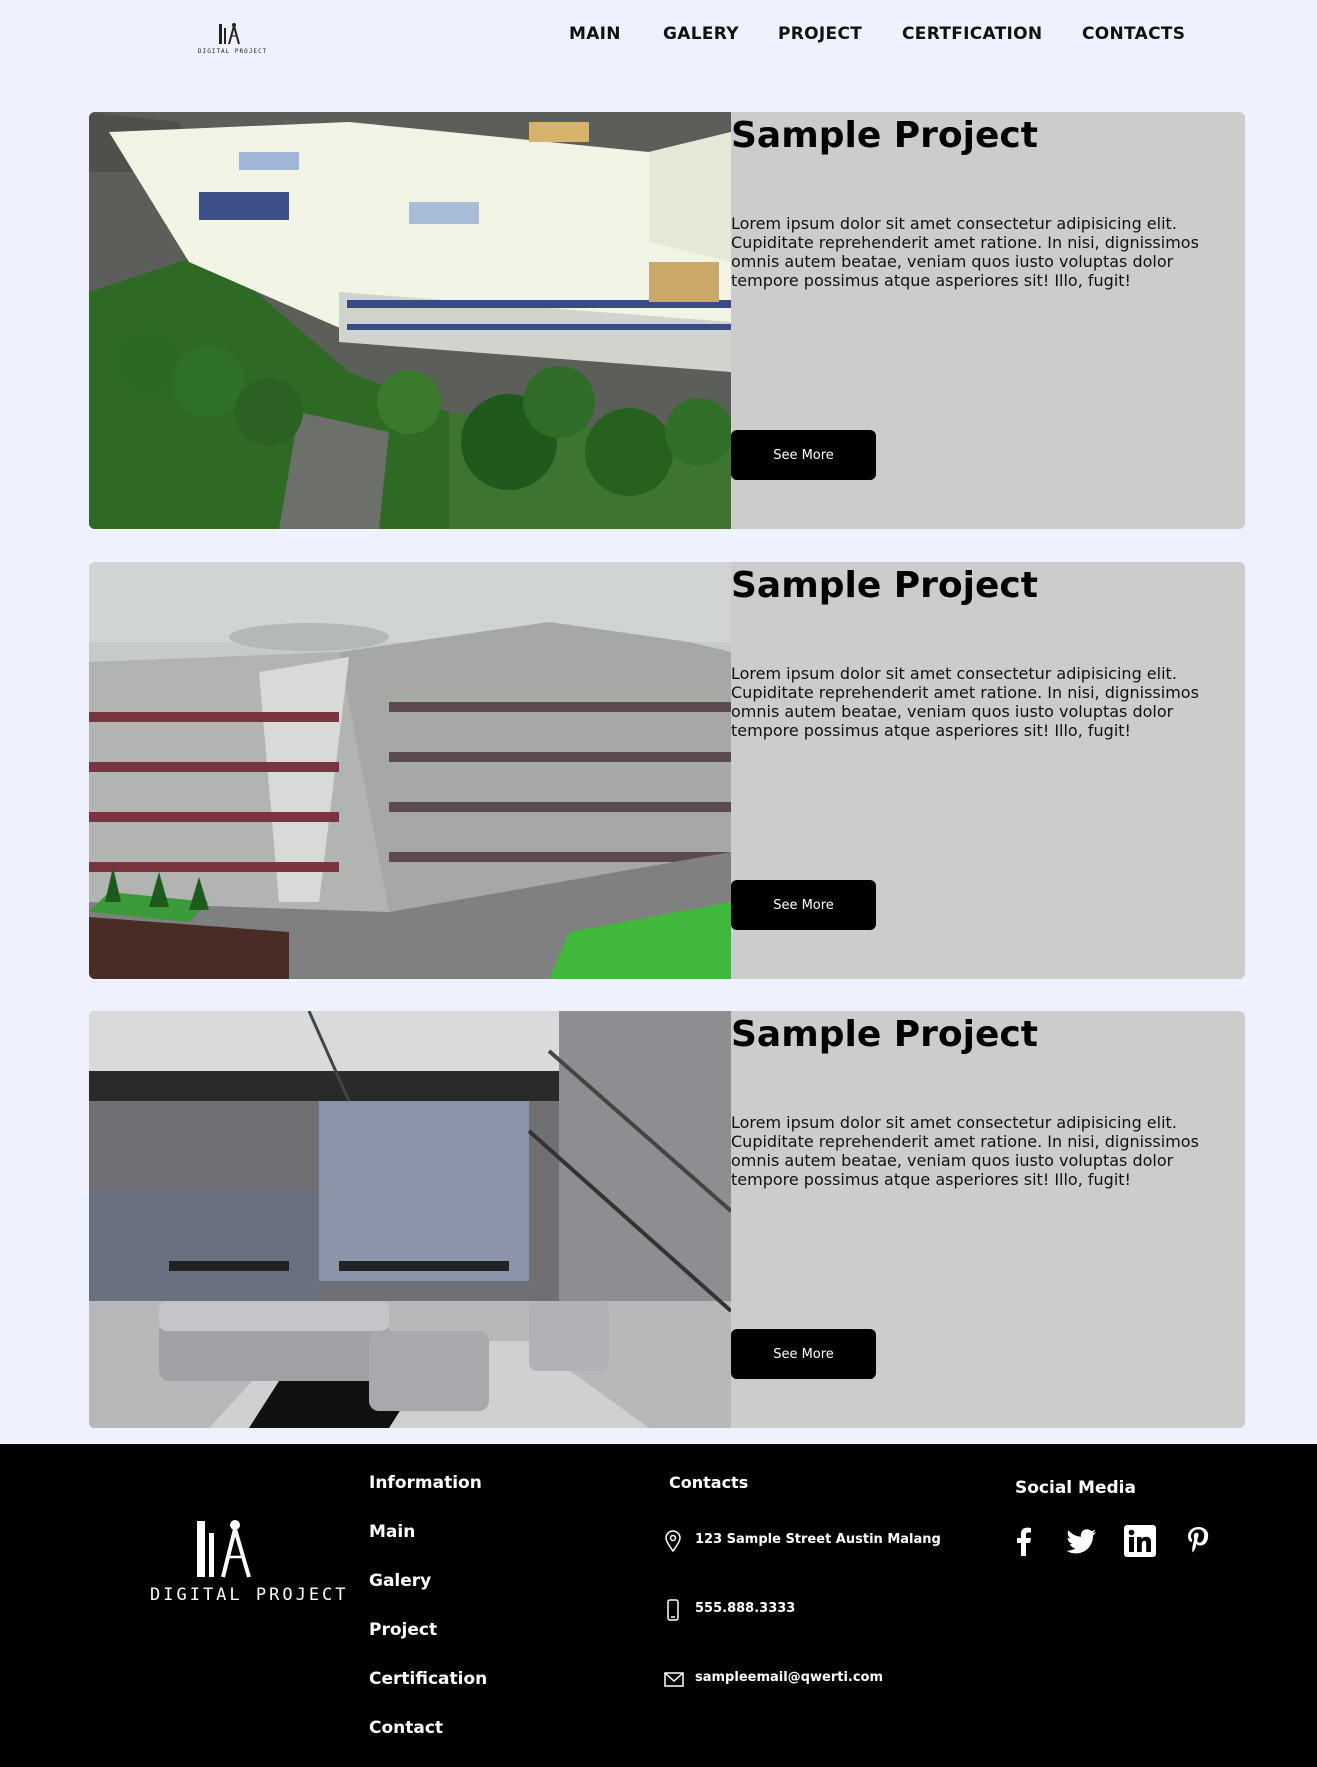 This screenshot has height=1767, width=1317. Describe the element at coordinates (1140, 1541) in the screenshot. I see `linkedin-icon` at that location.